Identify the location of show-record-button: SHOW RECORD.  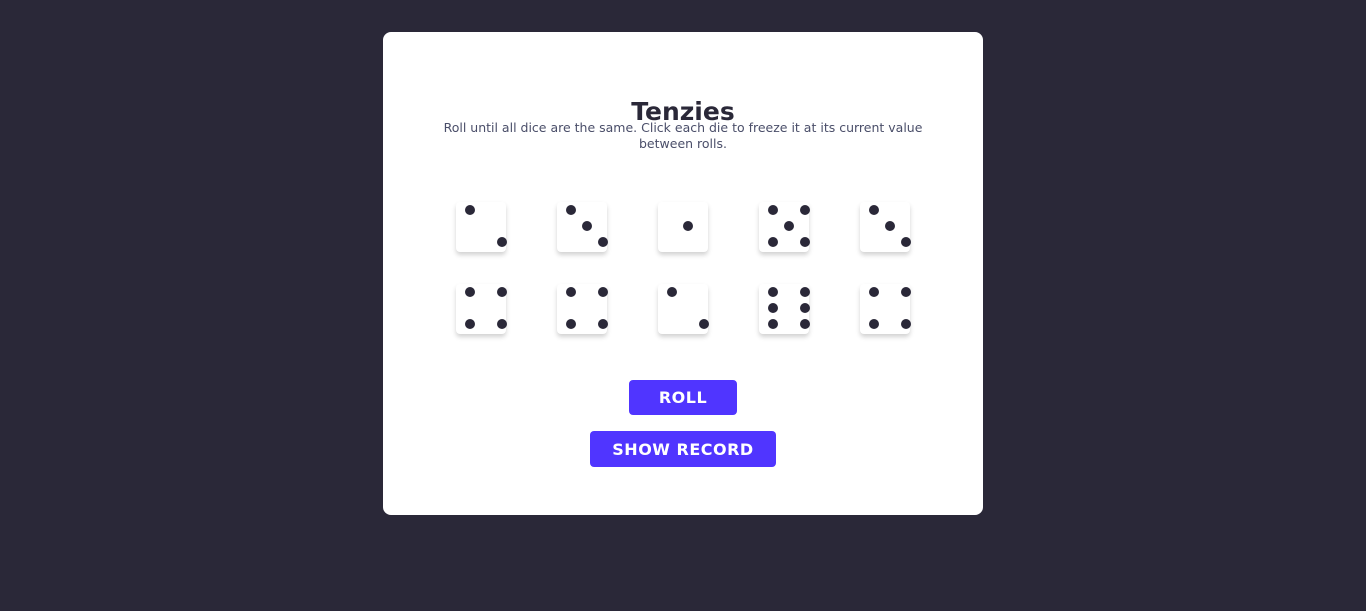
(683, 449).